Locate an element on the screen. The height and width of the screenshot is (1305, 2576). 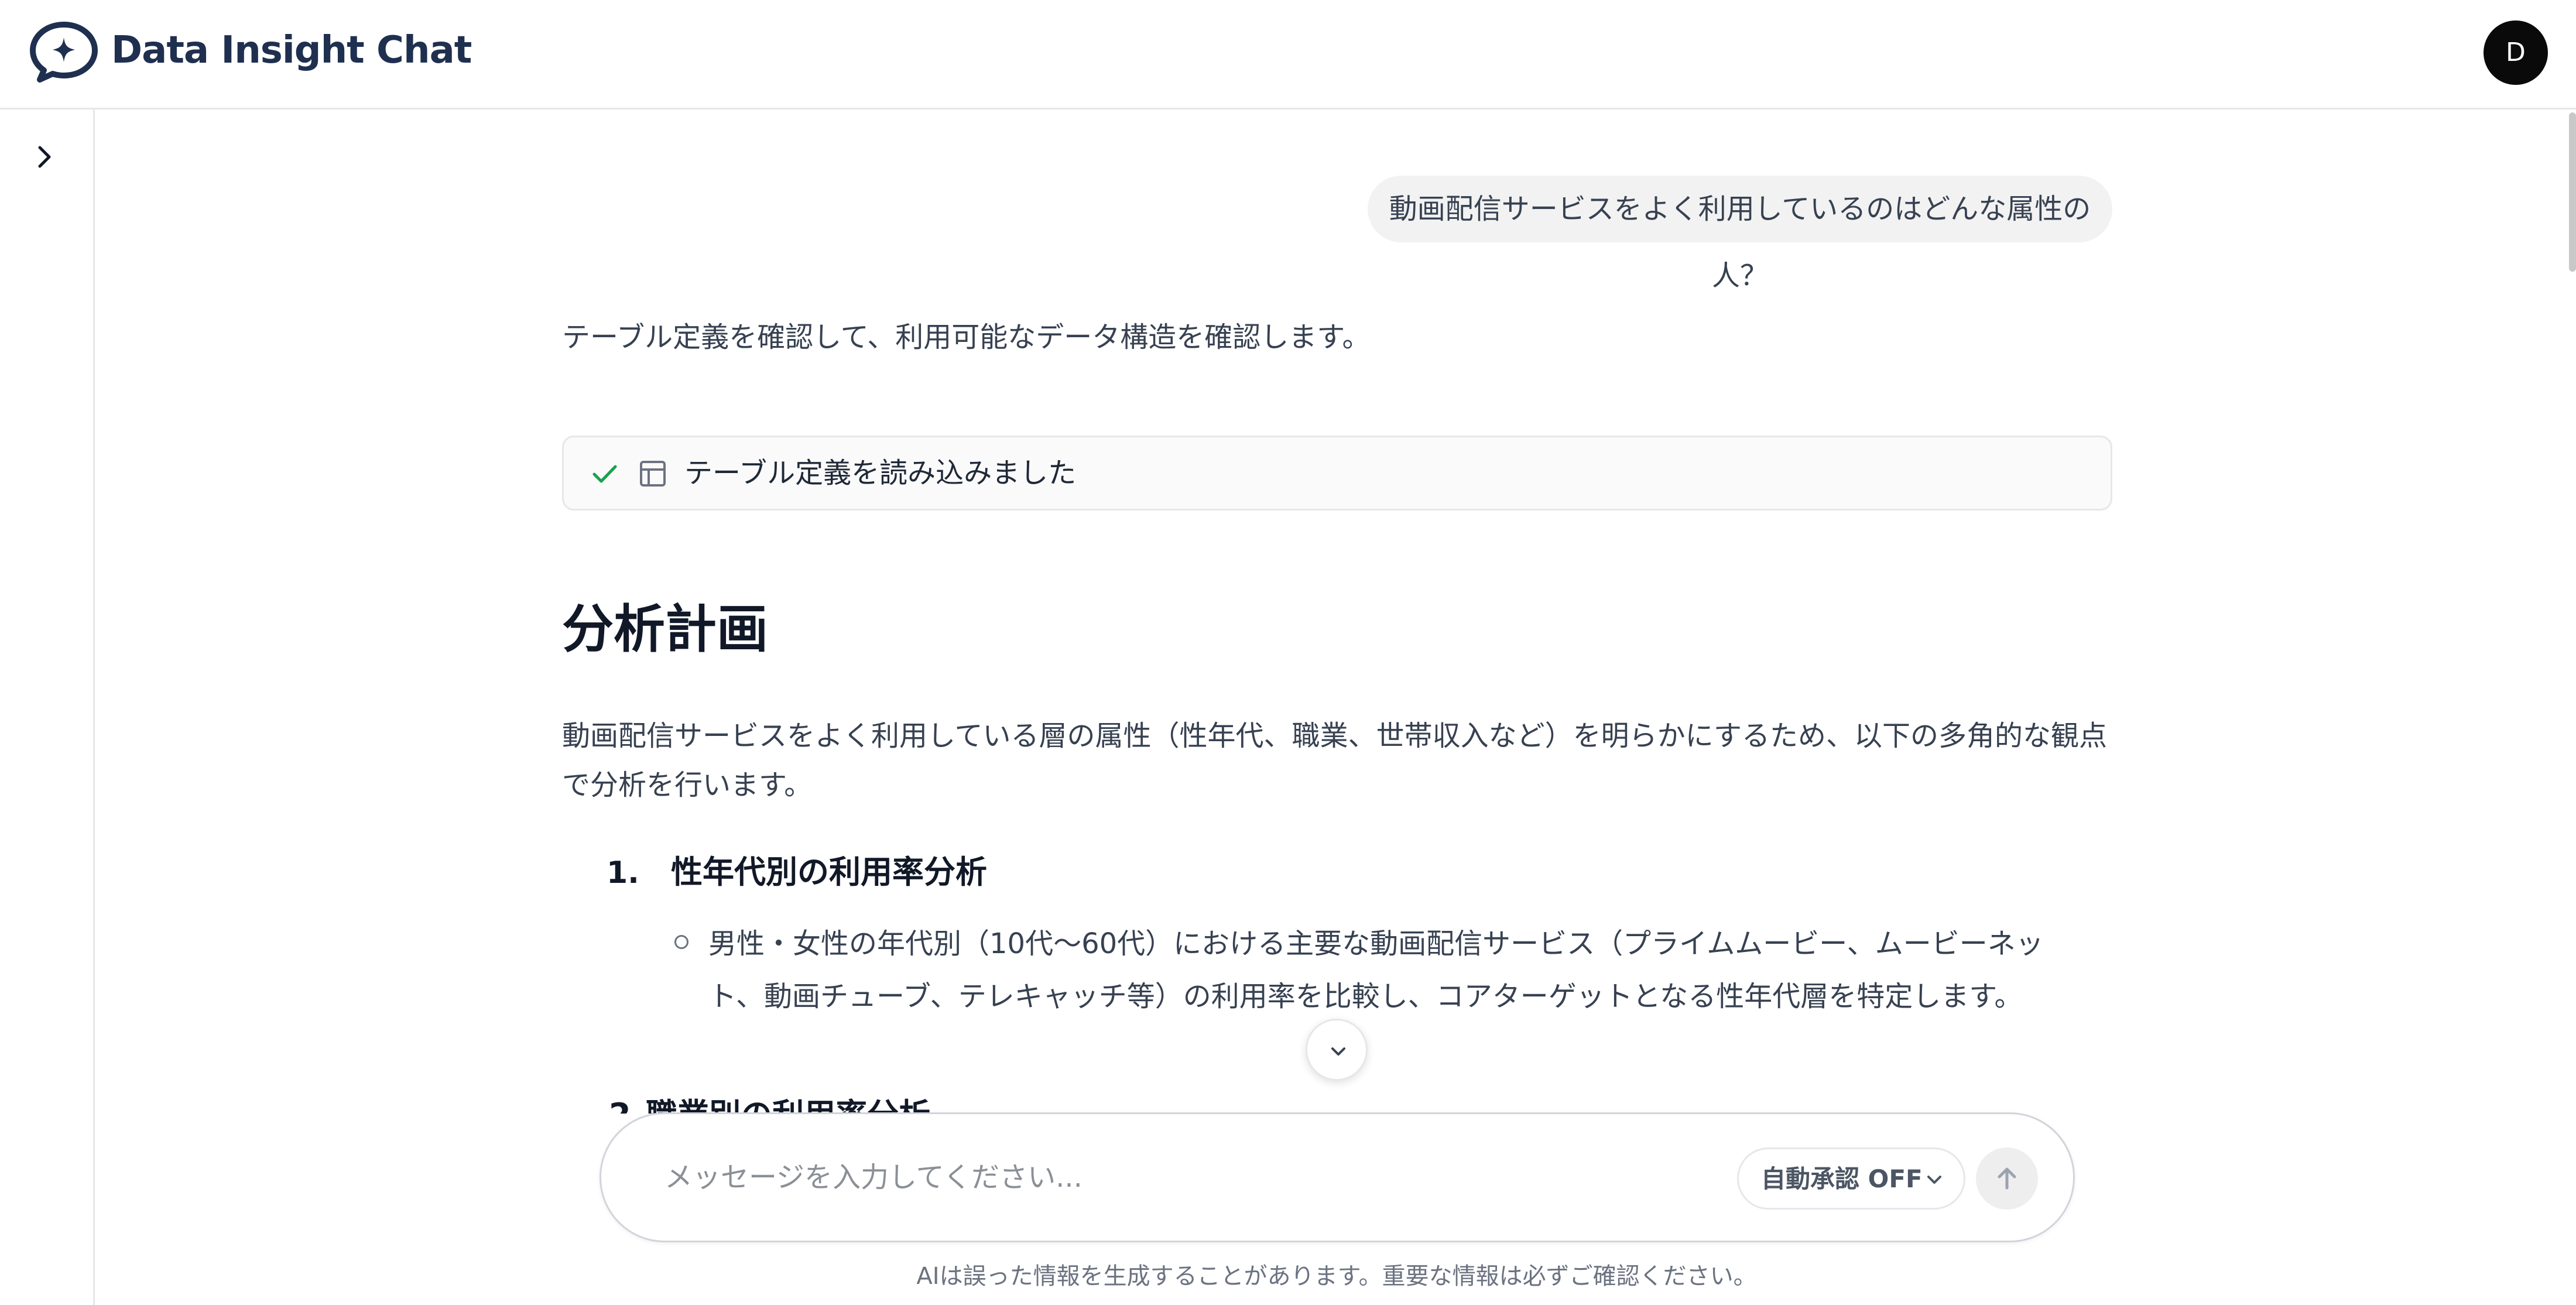
user-avatar: D is located at coordinates (2515, 52).